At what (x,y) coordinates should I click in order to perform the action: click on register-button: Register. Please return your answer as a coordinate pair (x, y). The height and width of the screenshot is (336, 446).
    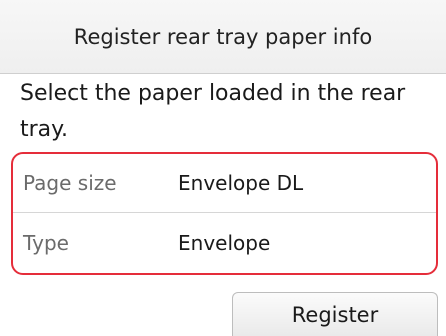
    Looking at the image, I should click on (335, 314).